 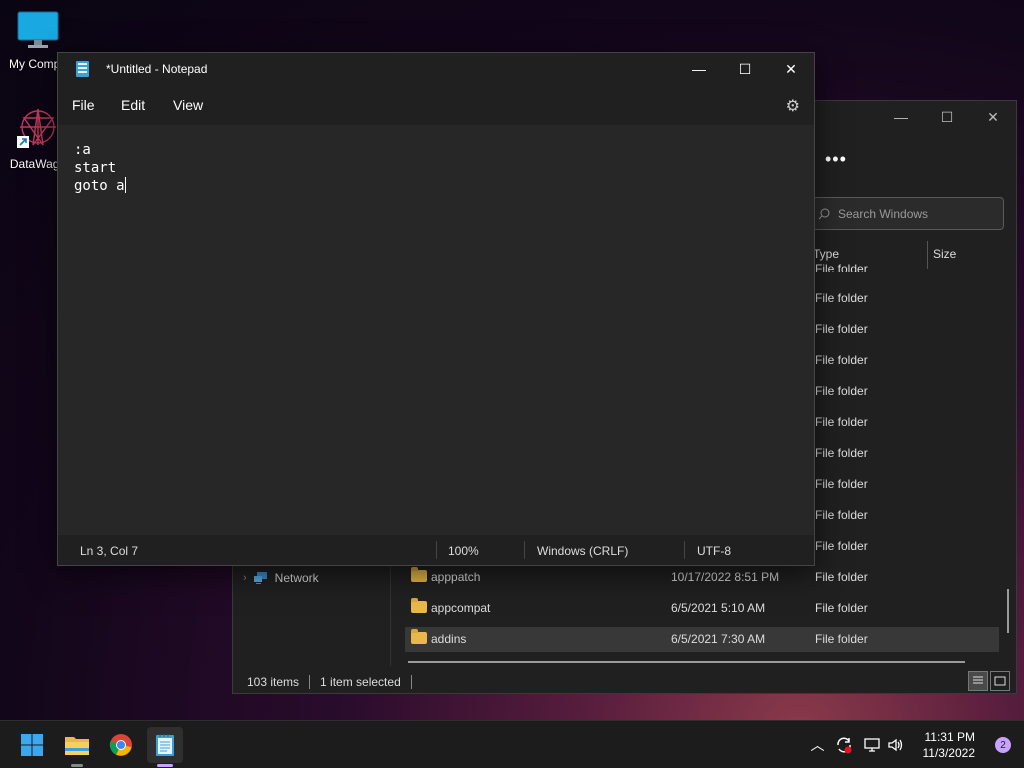 What do you see at coordinates (36, 128) in the screenshot?
I see `datawagon-icon` at bounding box center [36, 128].